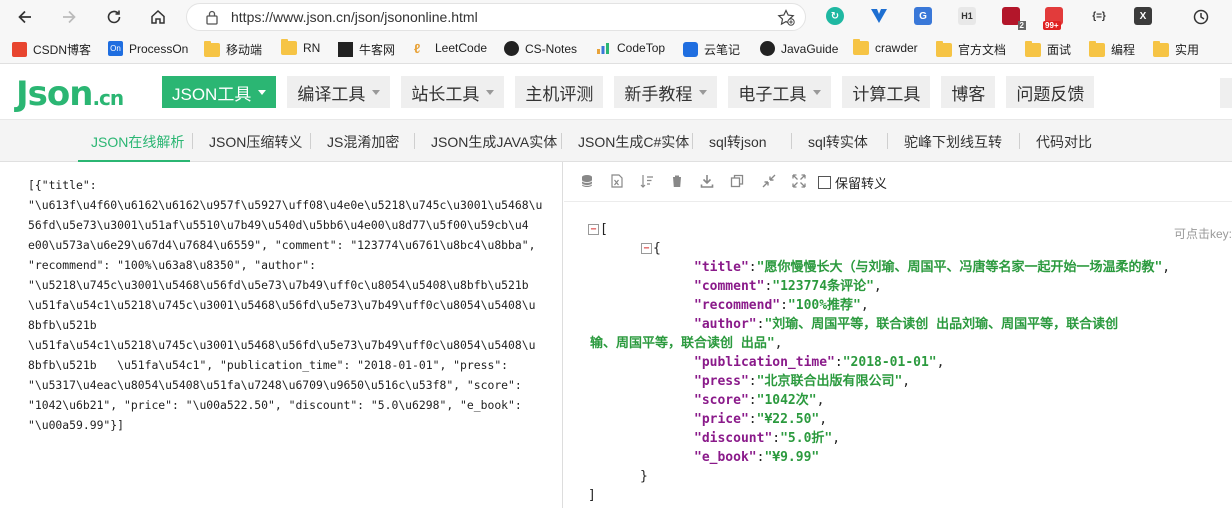  What do you see at coordinates (366, 49) in the screenshot?
I see `bookmark-nowcoder: 牛客网` at bounding box center [366, 49].